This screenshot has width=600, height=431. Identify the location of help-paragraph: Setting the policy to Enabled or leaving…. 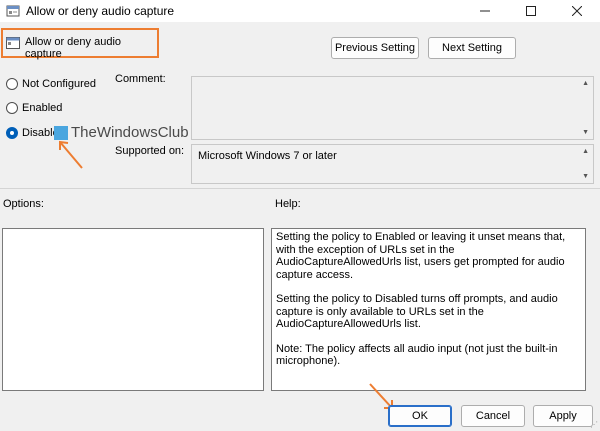
(421, 256).